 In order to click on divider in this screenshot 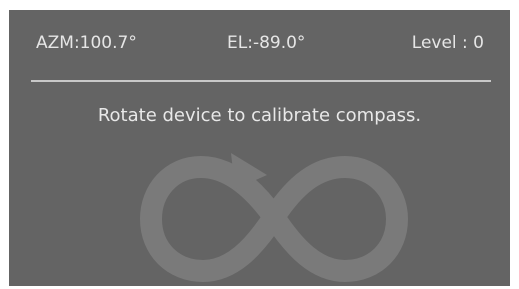, I will do `click(261, 81)`.